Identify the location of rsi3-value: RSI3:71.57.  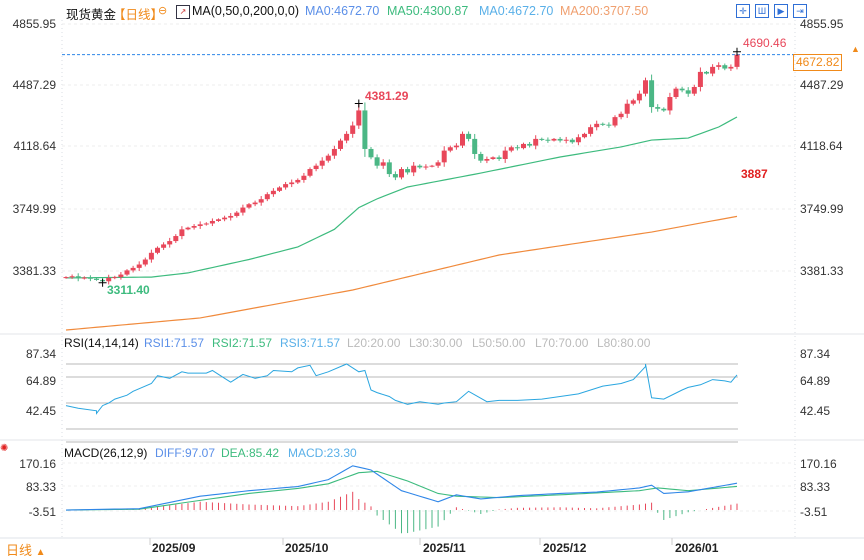
(310, 343).